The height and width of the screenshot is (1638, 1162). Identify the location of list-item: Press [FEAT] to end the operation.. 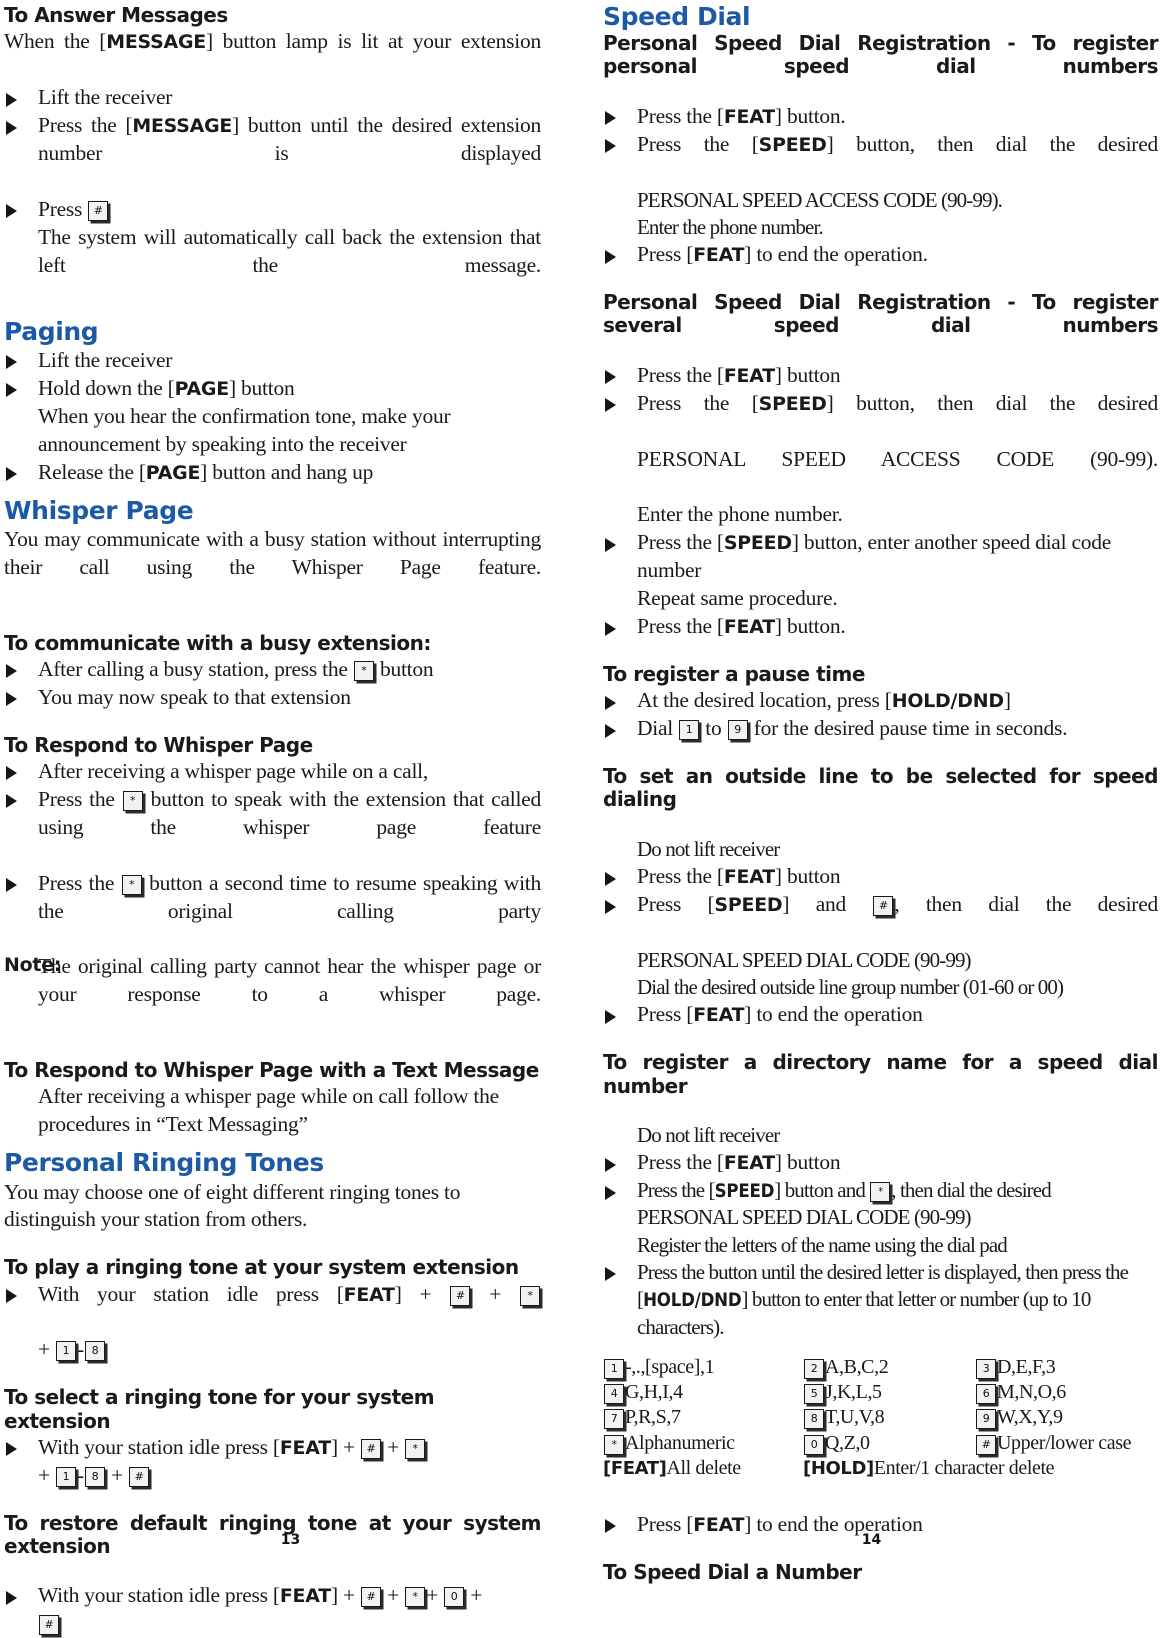
(880, 255).